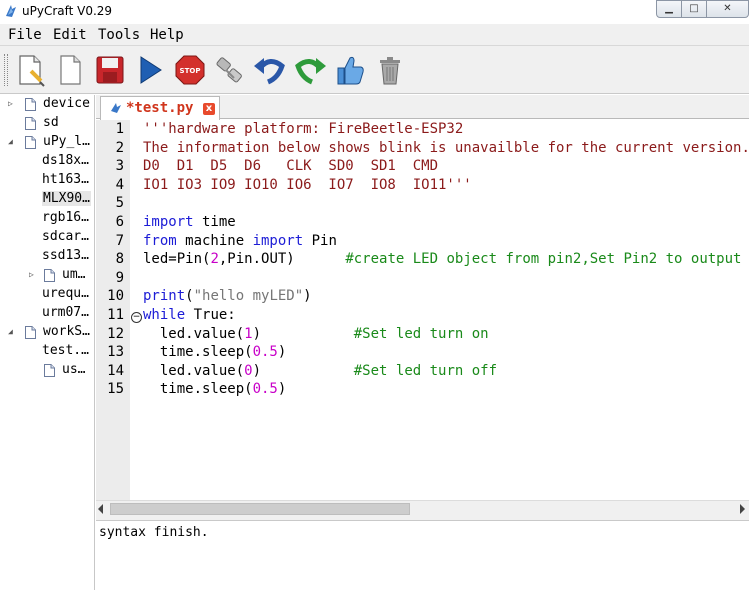 Image resolution: width=749 pixels, height=590 pixels. What do you see at coordinates (6, 70) in the screenshot?
I see `toolbar-grip` at bounding box center [6, 70].